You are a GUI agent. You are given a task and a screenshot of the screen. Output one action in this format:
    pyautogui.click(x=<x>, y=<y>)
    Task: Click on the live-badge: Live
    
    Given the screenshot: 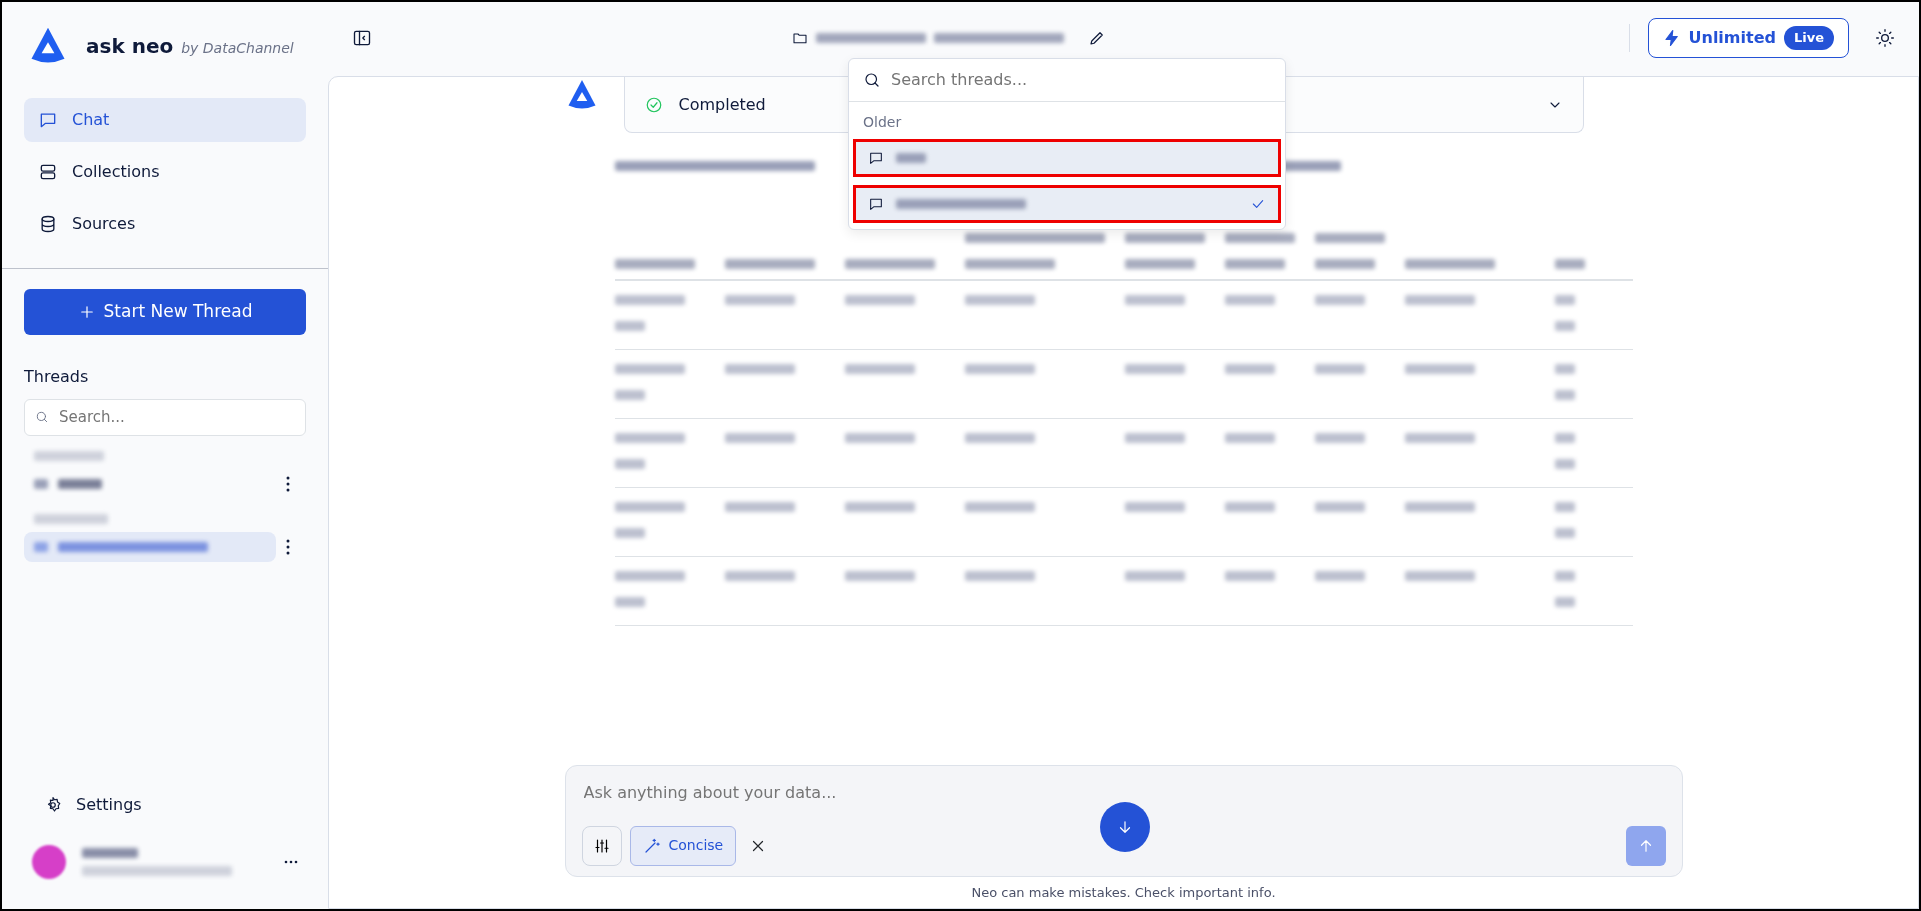 What is the action you would take?
    pyautogui.click(x=1808, y=38)
    